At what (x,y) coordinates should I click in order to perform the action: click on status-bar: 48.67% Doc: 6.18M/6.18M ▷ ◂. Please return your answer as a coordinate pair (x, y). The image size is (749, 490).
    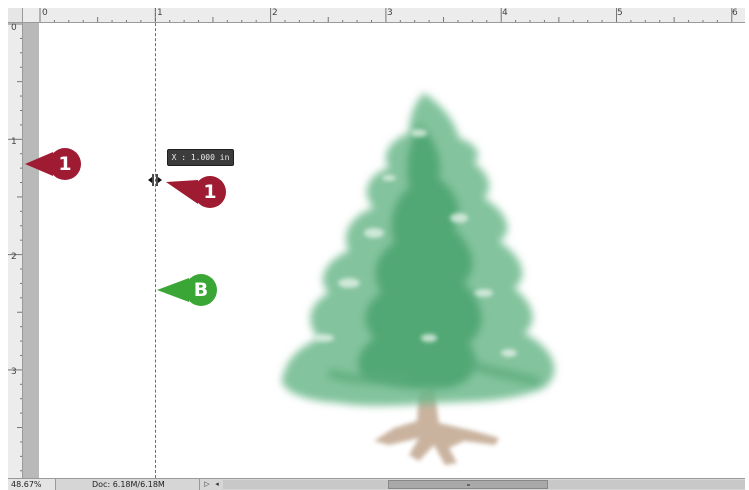
    Looking at the image, I should click on (376, 484).